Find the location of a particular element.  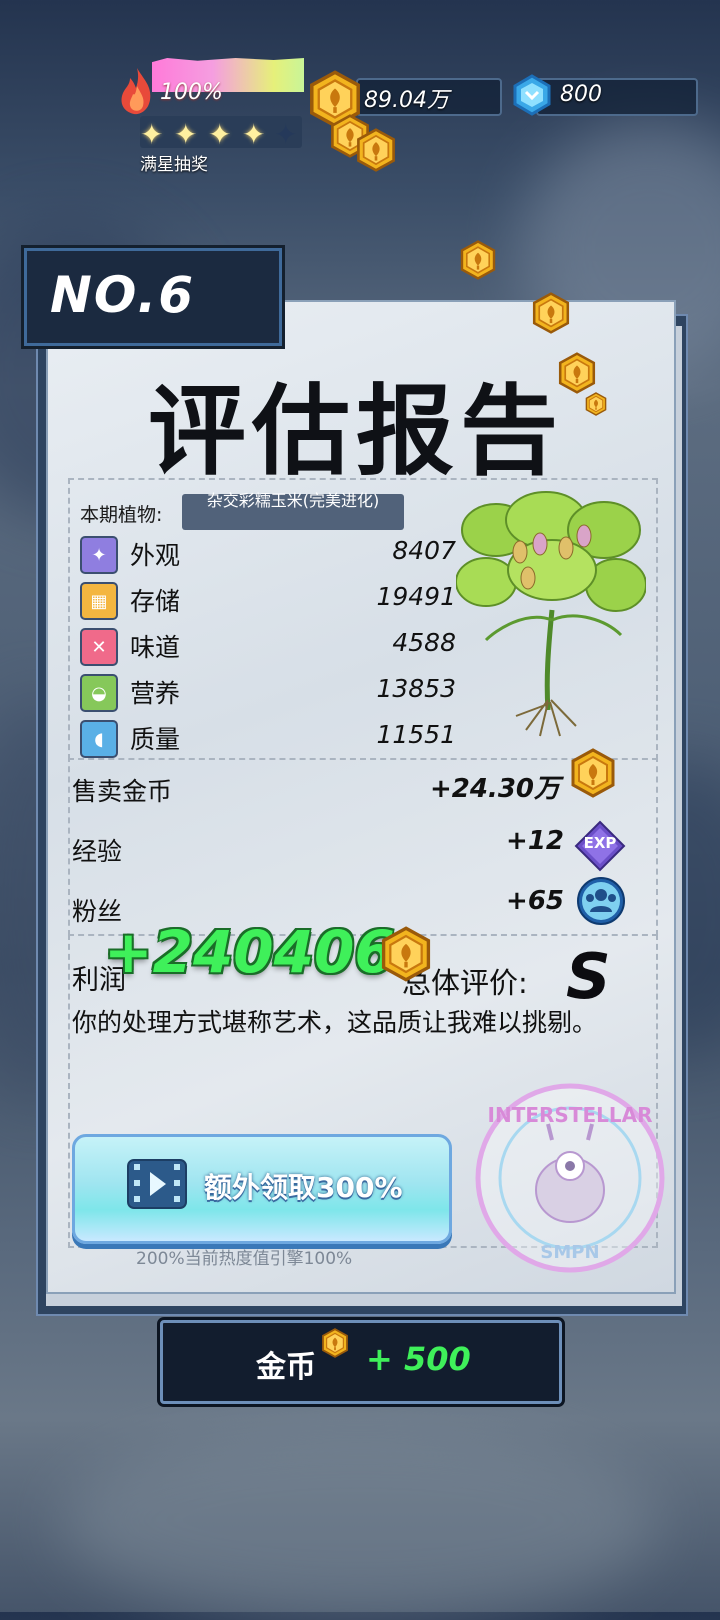

video-ad-icon is located at coordinates (157, 1184).